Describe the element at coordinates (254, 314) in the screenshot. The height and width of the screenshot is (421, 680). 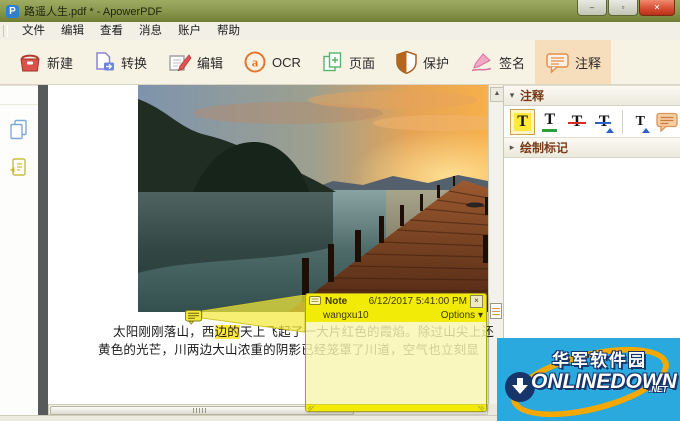
I see `note-callout-beam` at that location.